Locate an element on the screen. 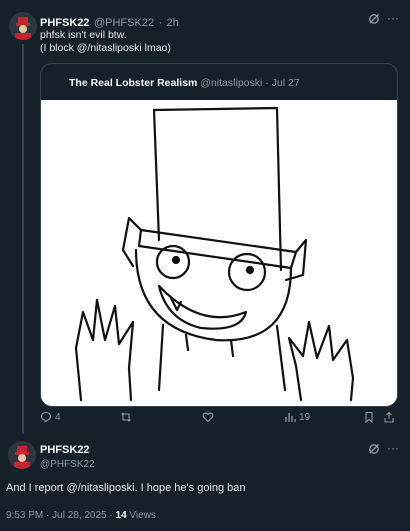 The width and height of the screenshot is (410, 531). views-label: Views is located at coordinates (142, 515).